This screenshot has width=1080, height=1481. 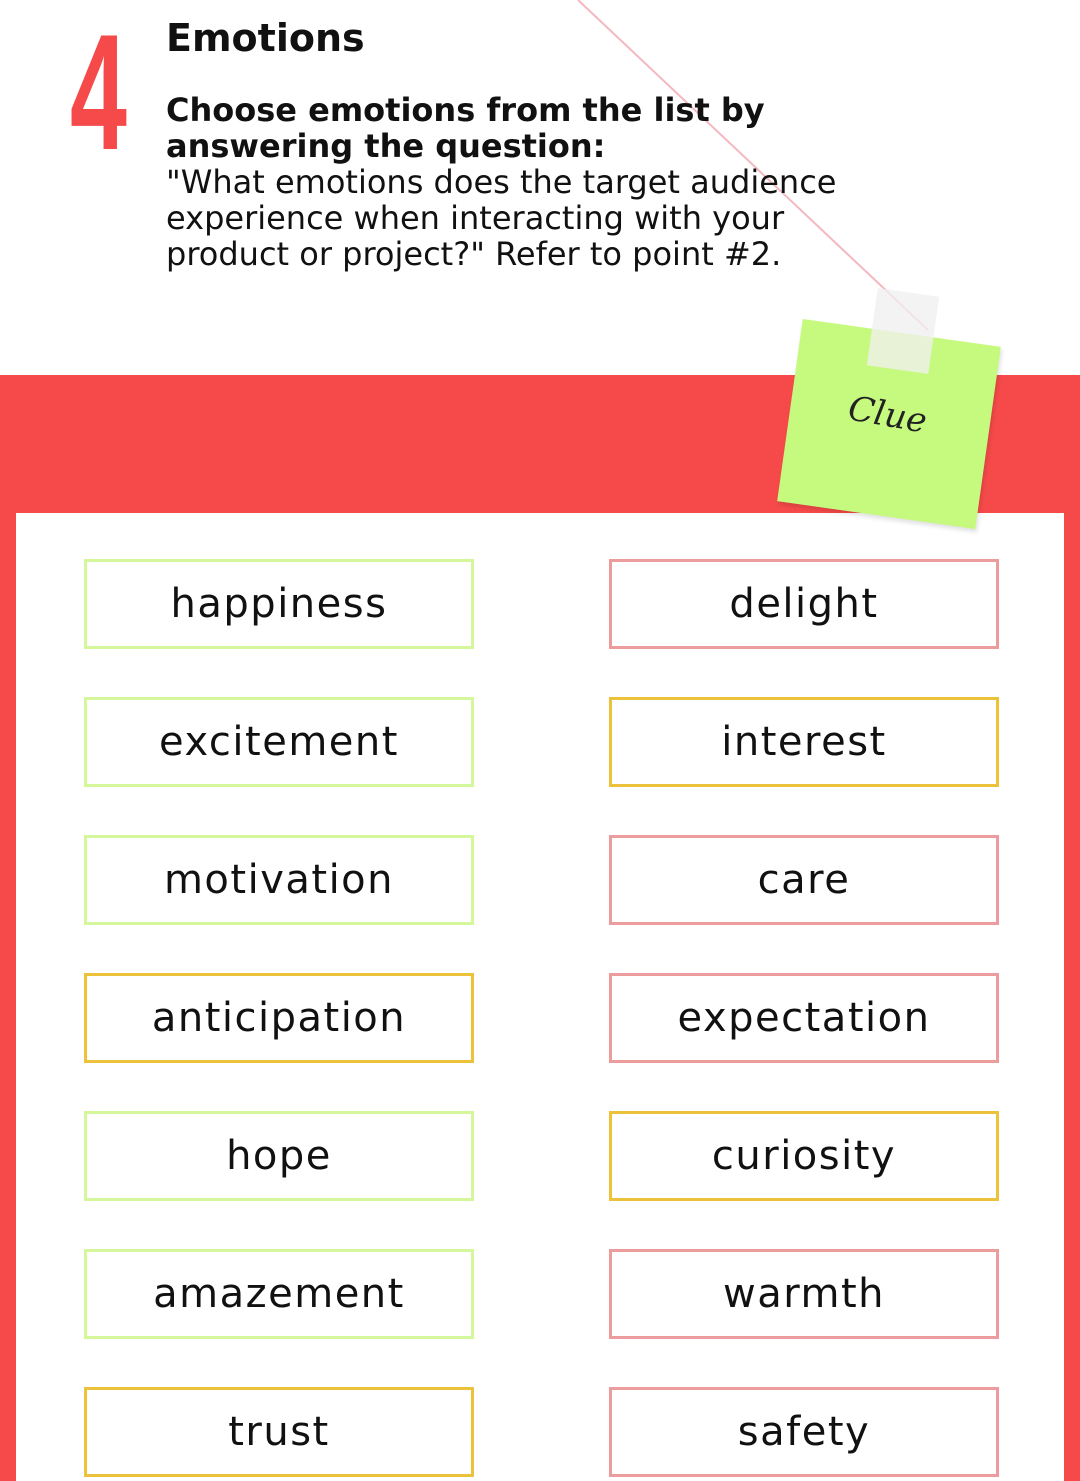 I want to click on emotion-option: happiness, so click(x=279, y=604).